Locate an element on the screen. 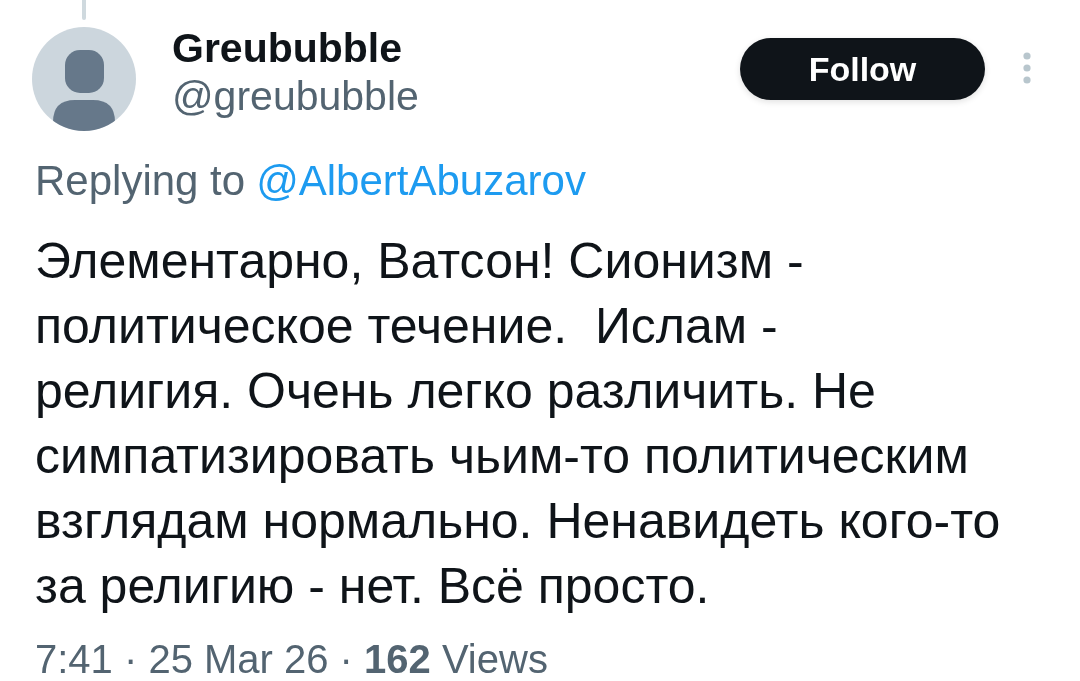 This screenshot has height=681, width=1080. author-handle: @greububble is located at coordinates (295, 96).